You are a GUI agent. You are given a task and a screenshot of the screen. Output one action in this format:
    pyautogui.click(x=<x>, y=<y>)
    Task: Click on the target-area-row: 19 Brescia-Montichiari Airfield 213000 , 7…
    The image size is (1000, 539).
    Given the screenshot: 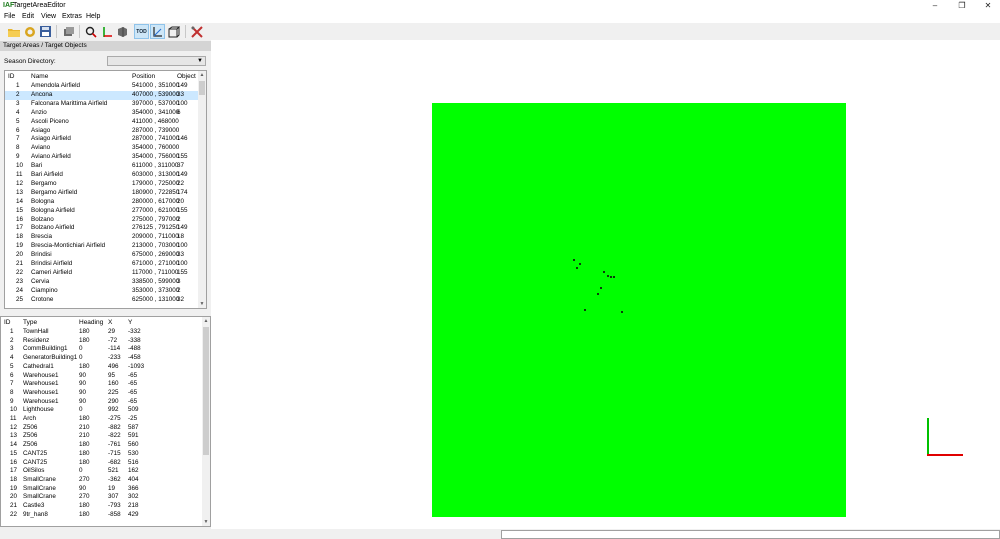 What is the action you would take?
    pyautogui.click(x=105, y=246)
    